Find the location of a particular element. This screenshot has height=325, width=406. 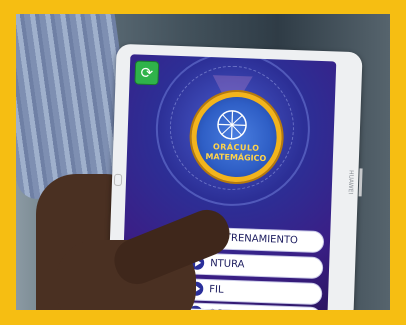

home-button is located at coordinates (118, 180).